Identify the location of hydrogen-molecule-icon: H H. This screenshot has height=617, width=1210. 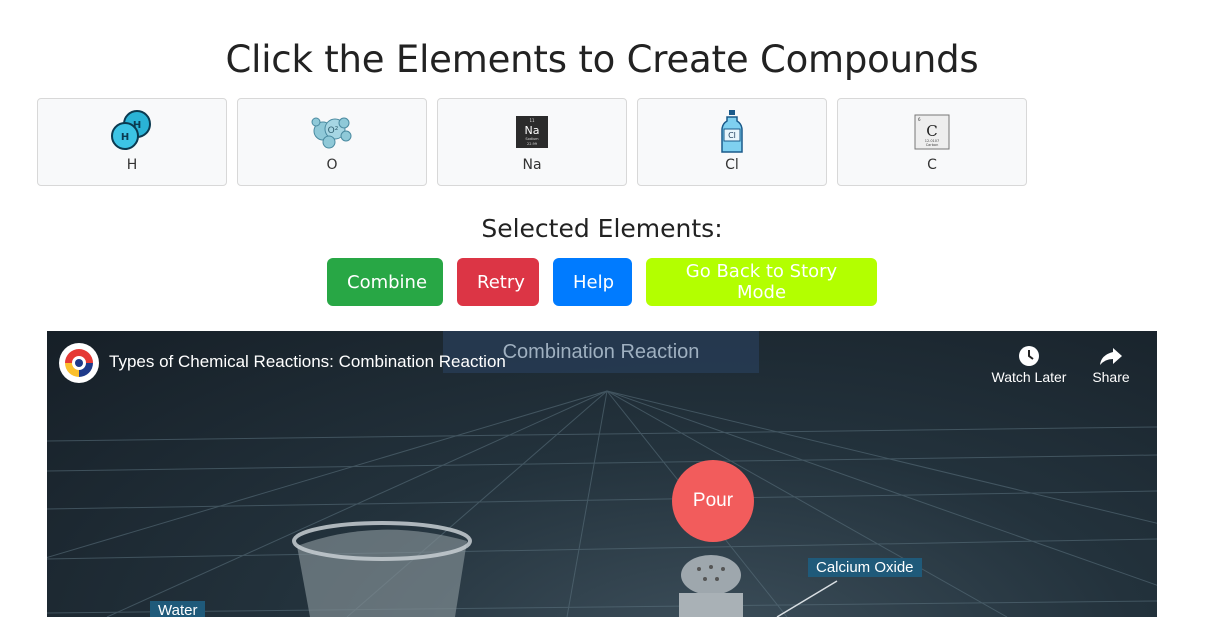
(132, 132).